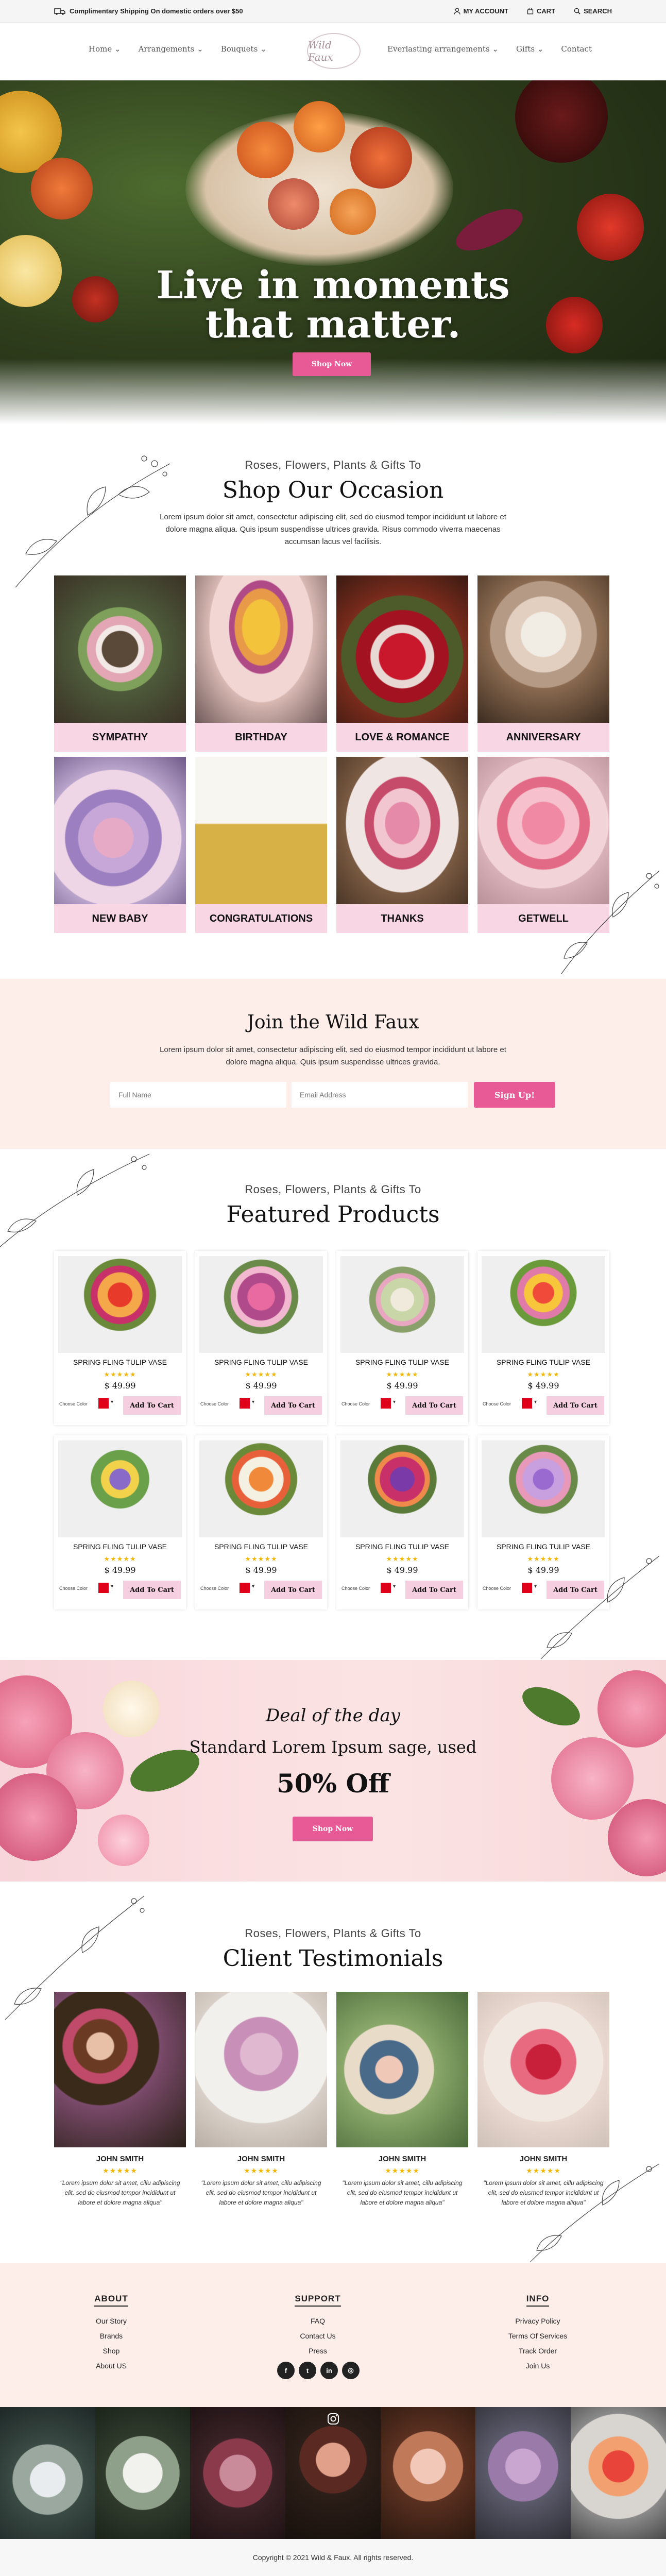 This screenshot has height=2576, width=666. Describe the element at coordinates (333, 2419) in the screenshot. I see `instagram-icon` at that location.